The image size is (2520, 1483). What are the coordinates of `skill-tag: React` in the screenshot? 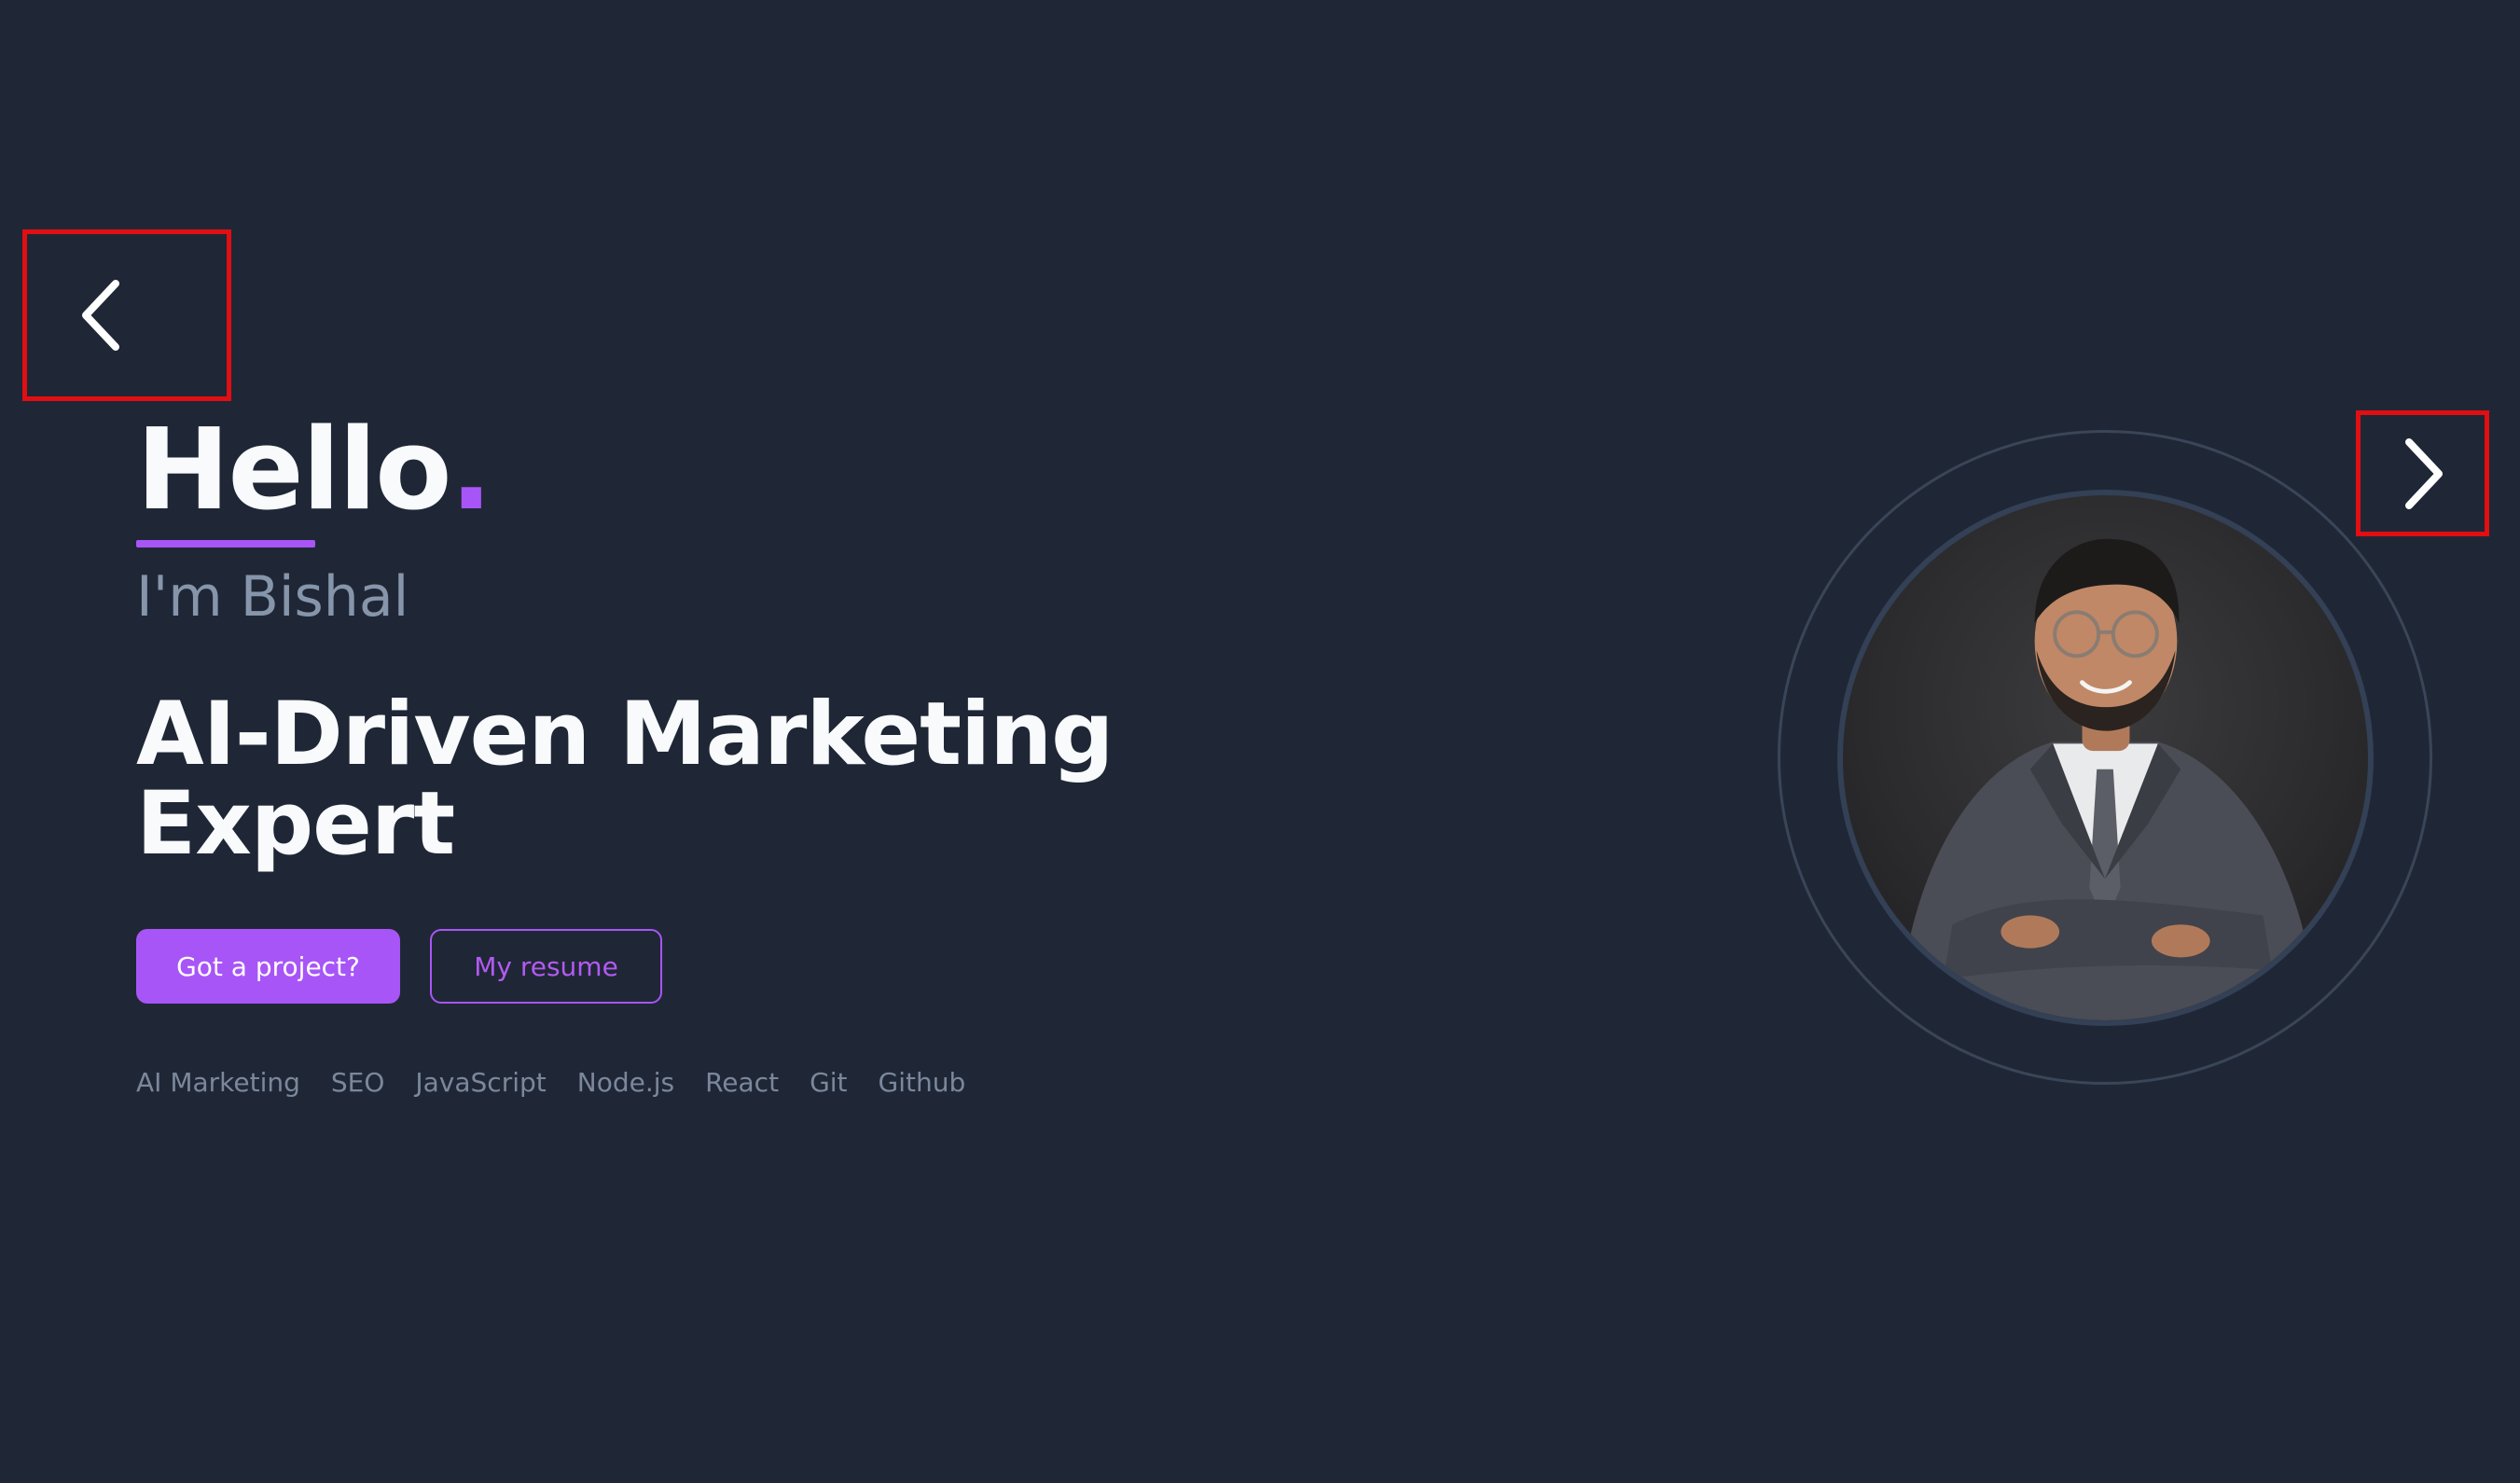 It's located at (742, 1082).